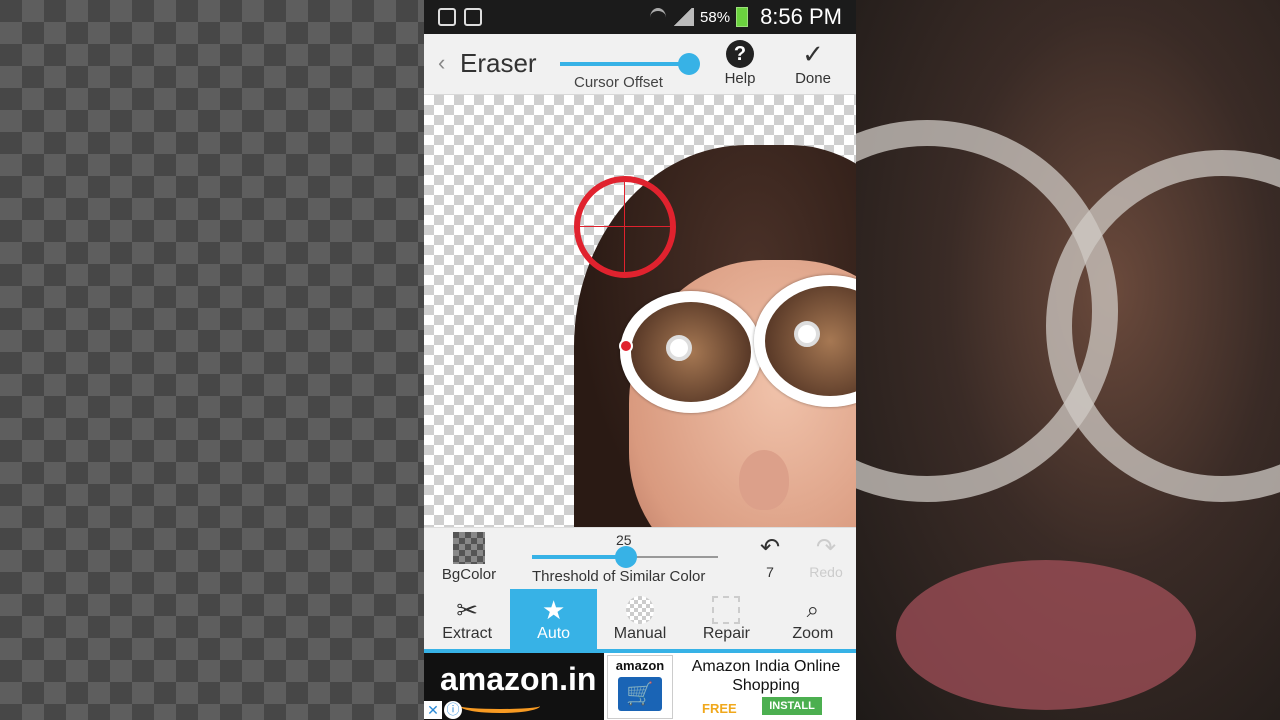  I want to click on tab-label: Manual, so click(640, 633).